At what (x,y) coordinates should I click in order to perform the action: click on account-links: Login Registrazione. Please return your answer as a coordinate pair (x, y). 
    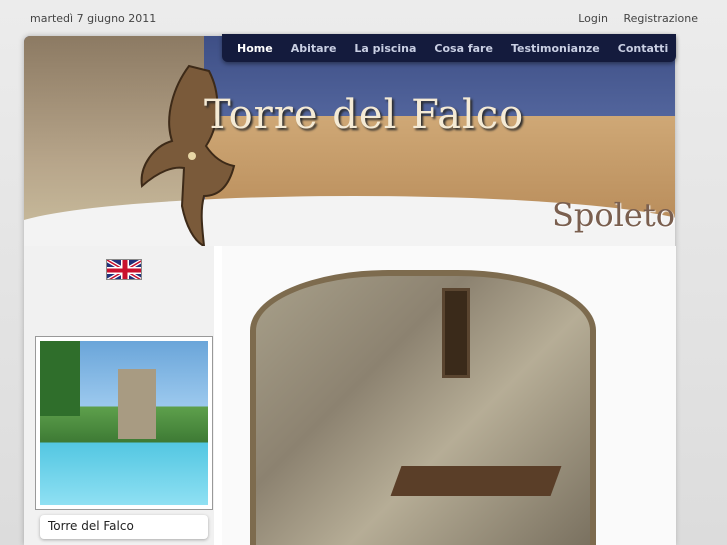
    Looking at the image, I should click on (632, 18).